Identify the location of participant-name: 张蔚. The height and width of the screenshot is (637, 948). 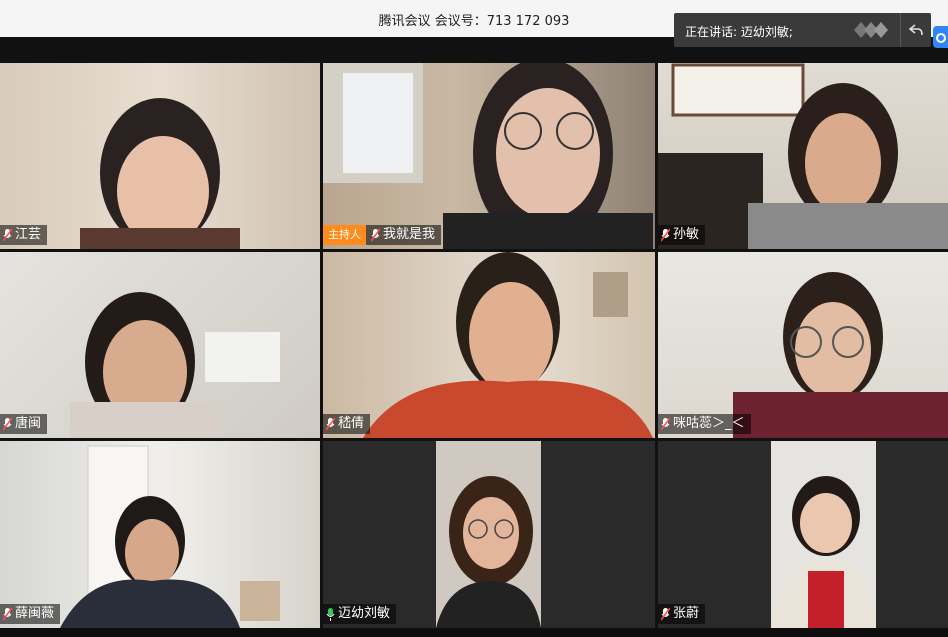
(686, 613).